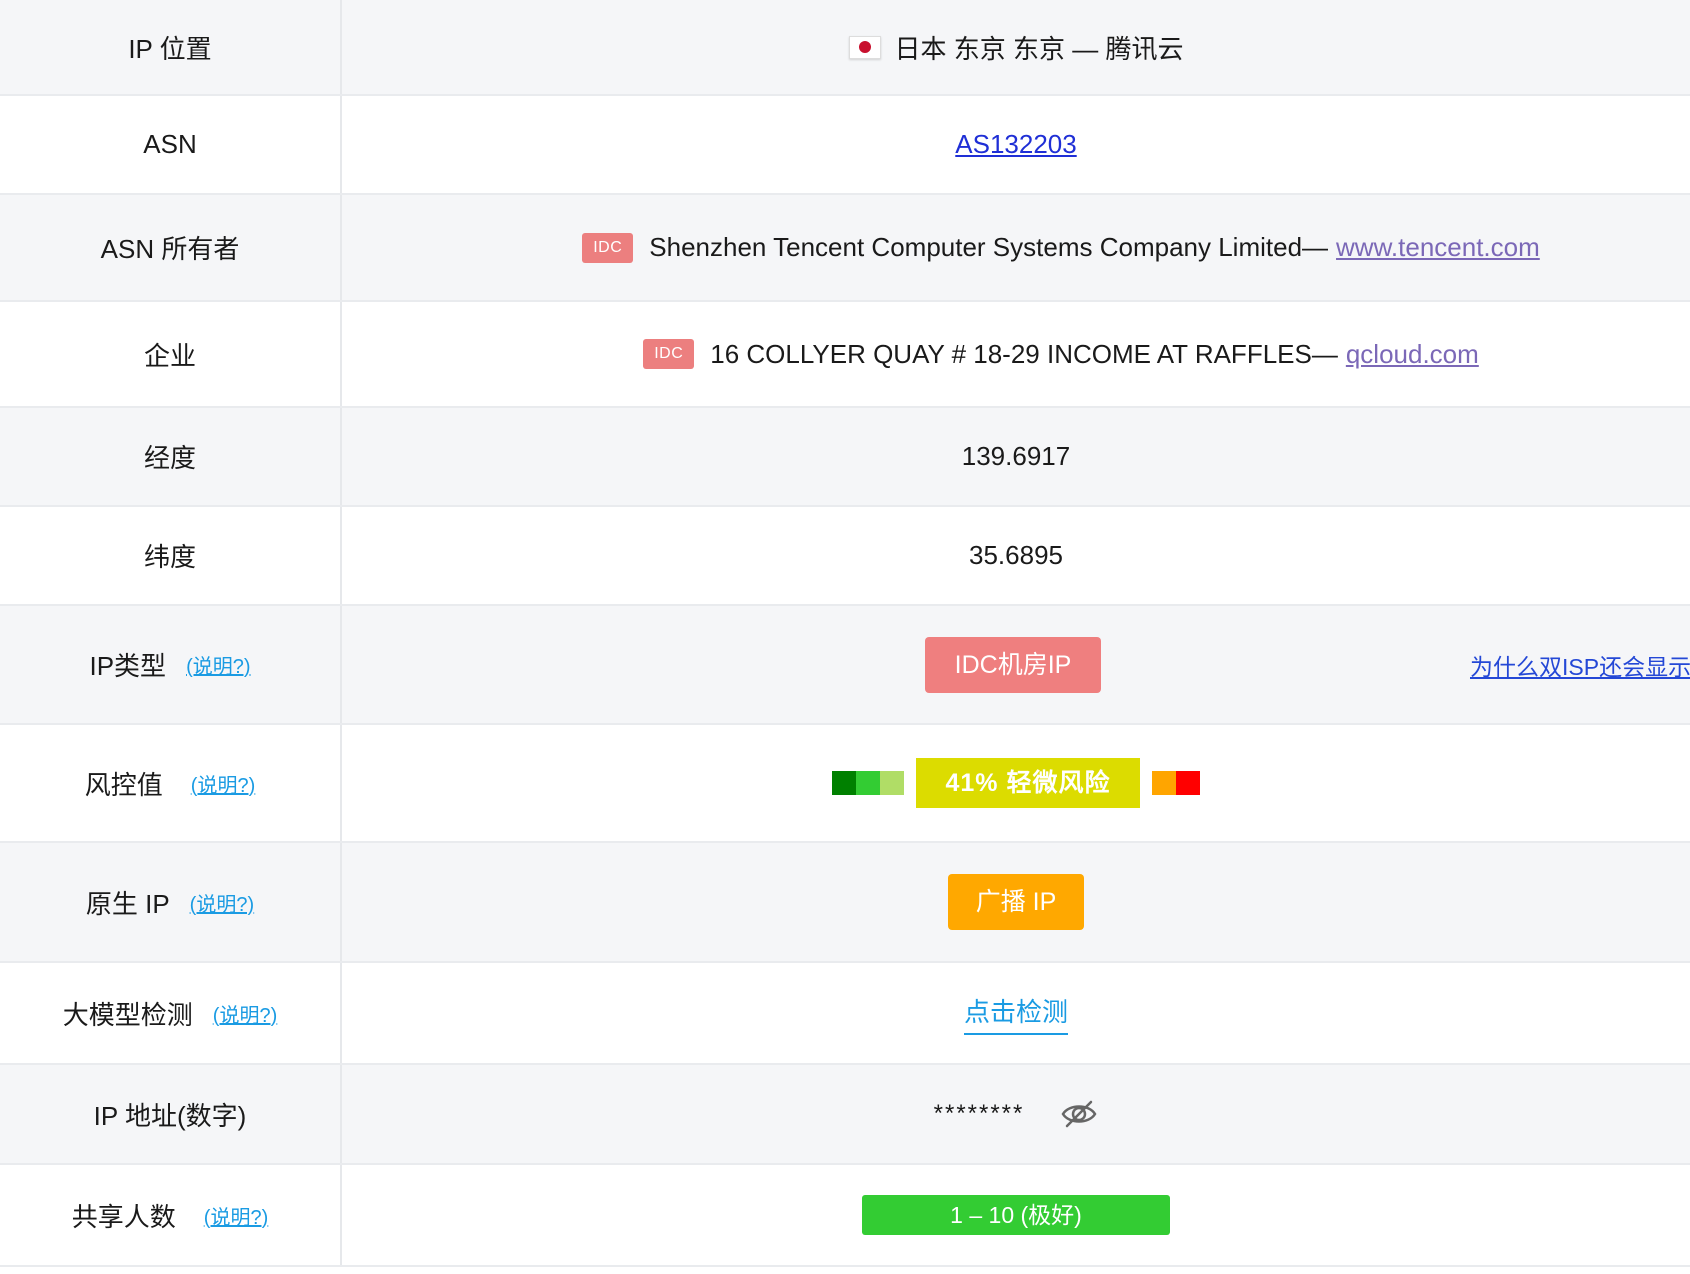 The width and height of the screenshot is (1690, 1274). I want to click on risk-meter: 41% 轻微风险, so click(1016, 783).